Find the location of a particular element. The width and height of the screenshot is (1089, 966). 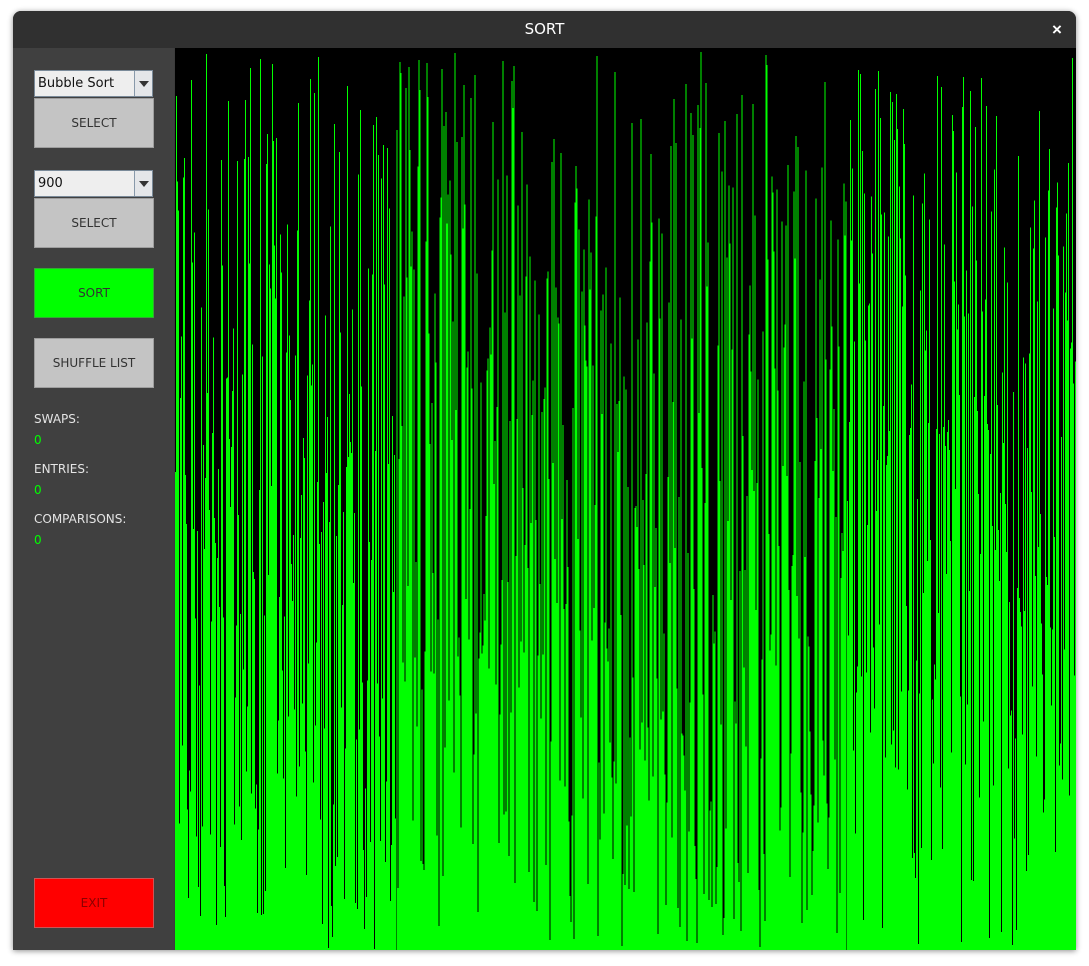

size-dropdown: 900 is located at coordinates (93, 183).